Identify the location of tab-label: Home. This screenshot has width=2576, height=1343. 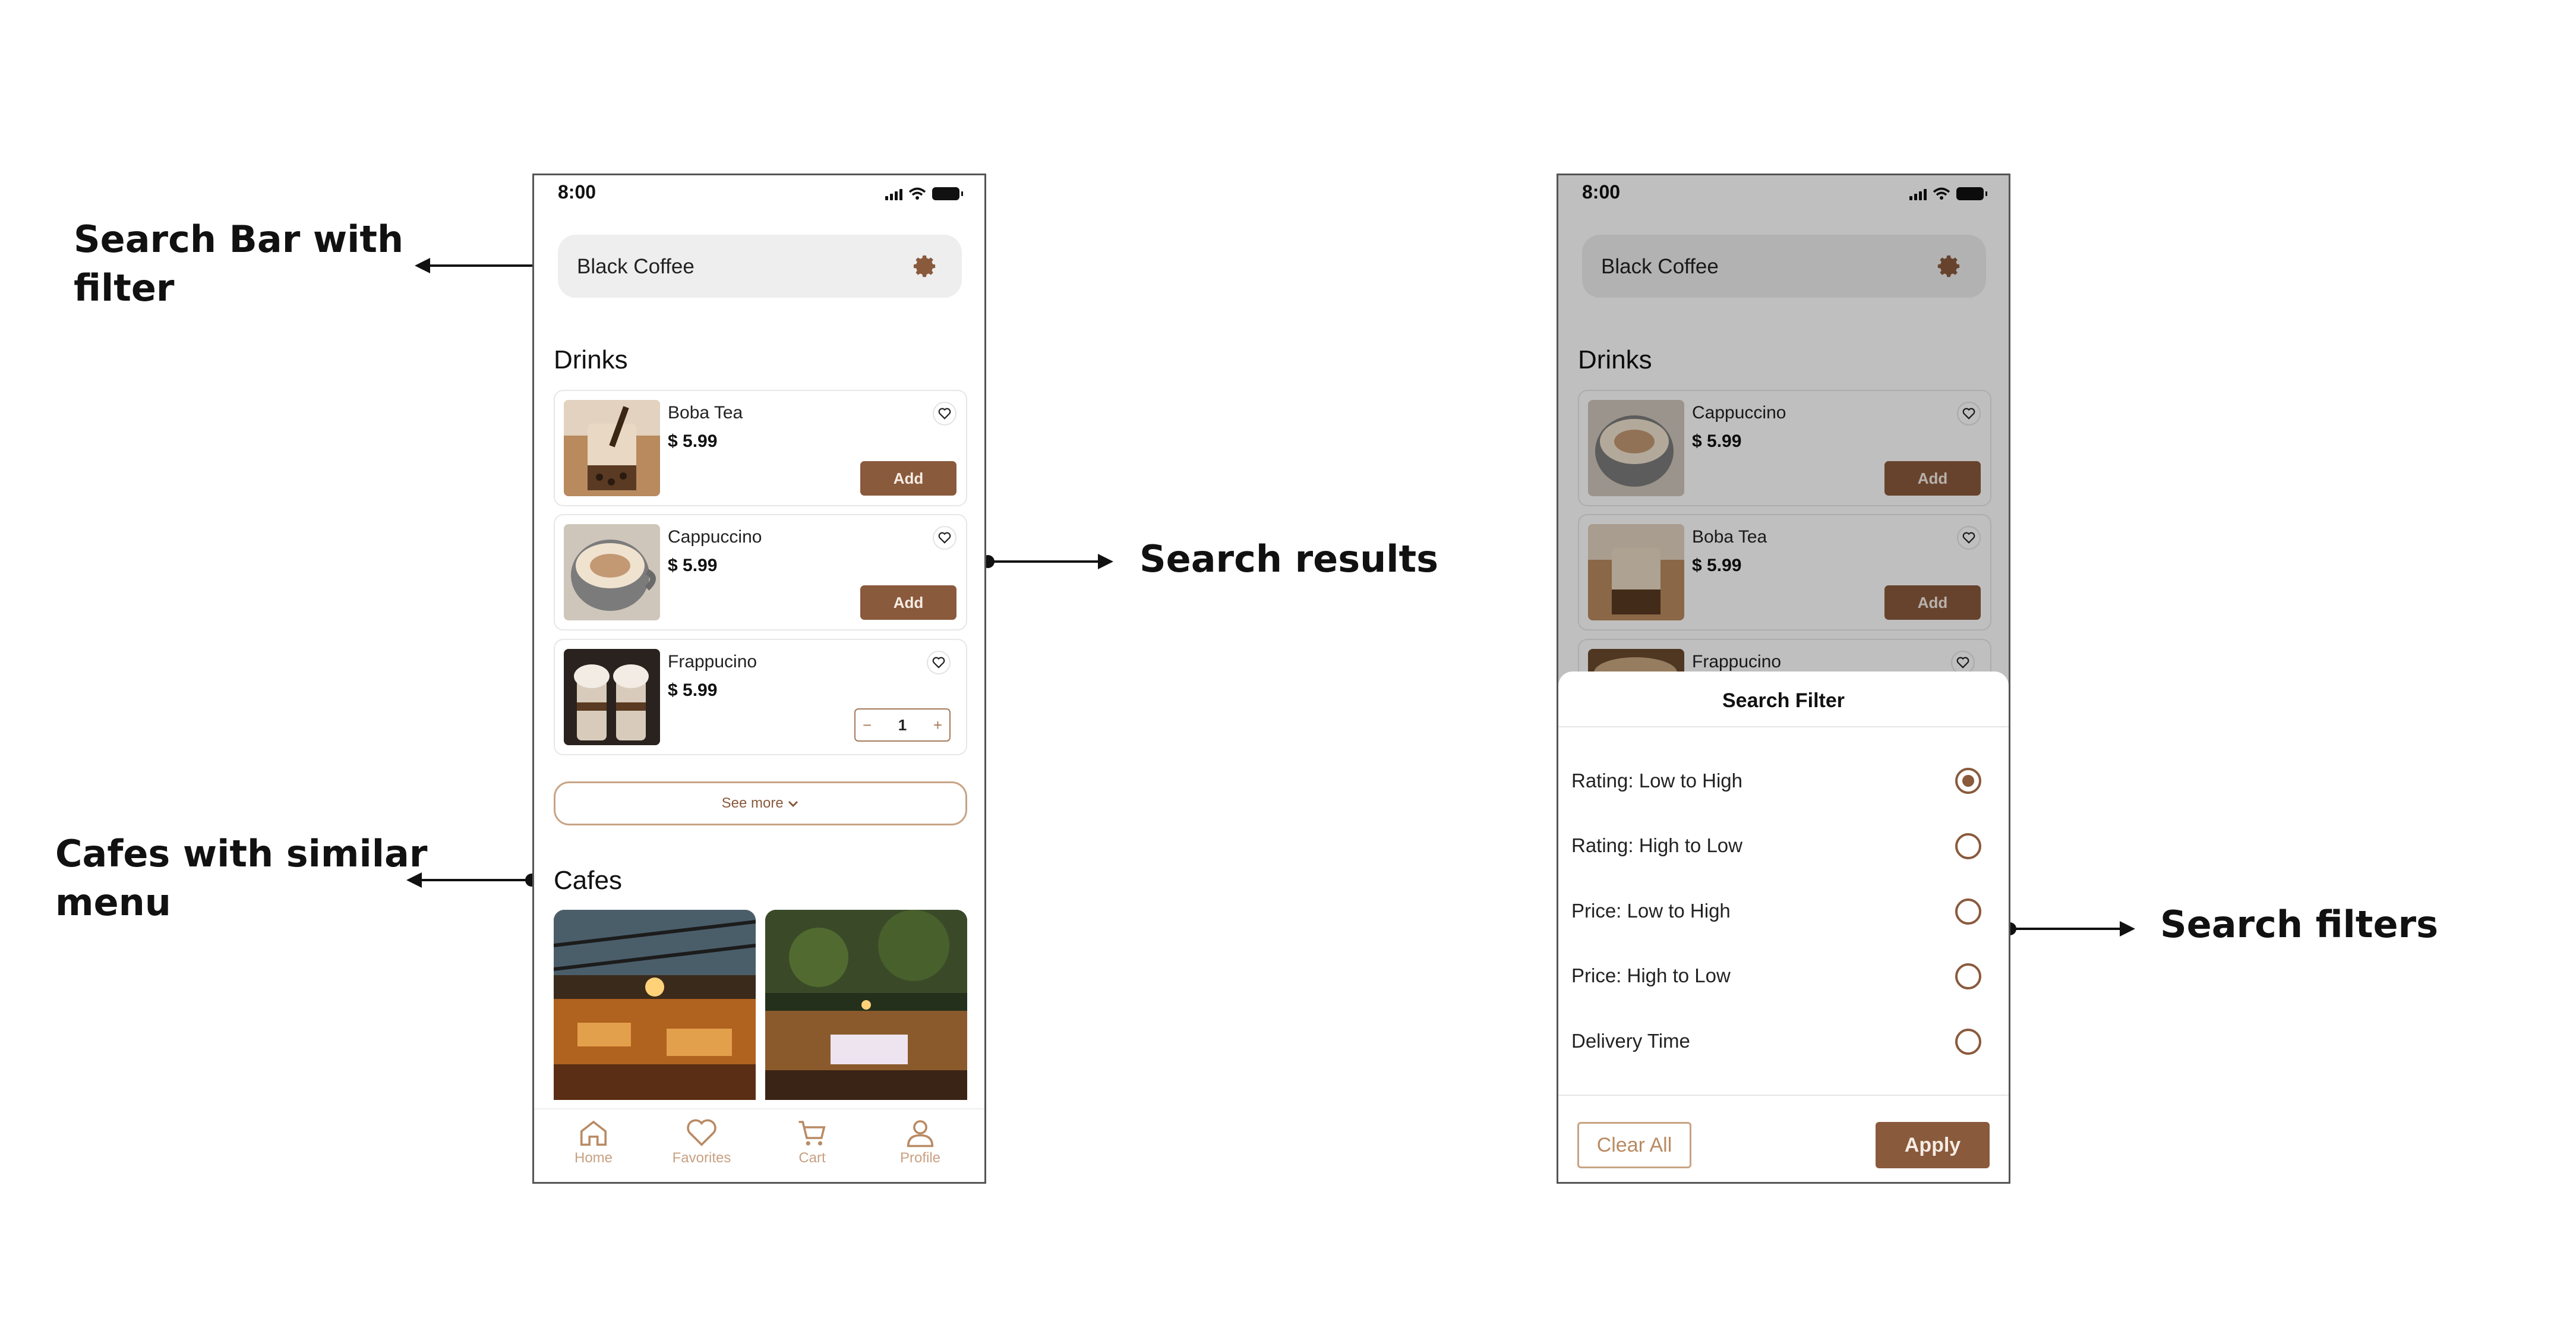
(593, 1158).